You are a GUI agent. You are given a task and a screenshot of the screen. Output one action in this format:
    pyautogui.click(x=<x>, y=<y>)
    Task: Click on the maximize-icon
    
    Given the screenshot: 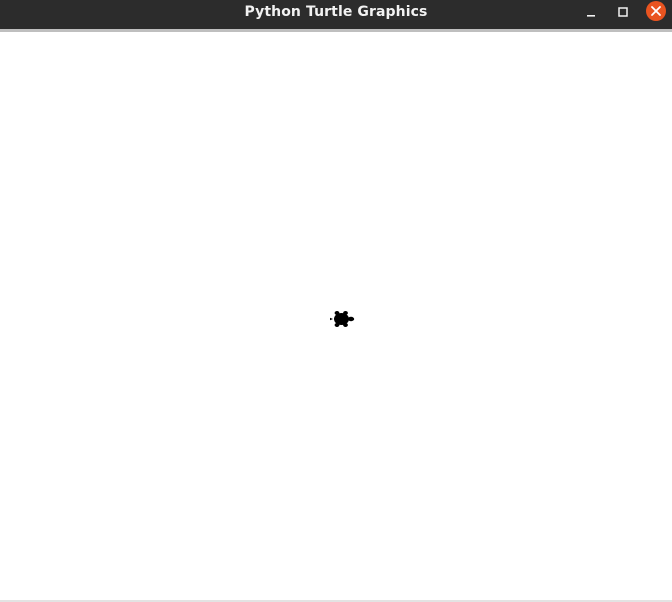 What is the action you would take?
    pyautogui.click(x=623, y=12)
    